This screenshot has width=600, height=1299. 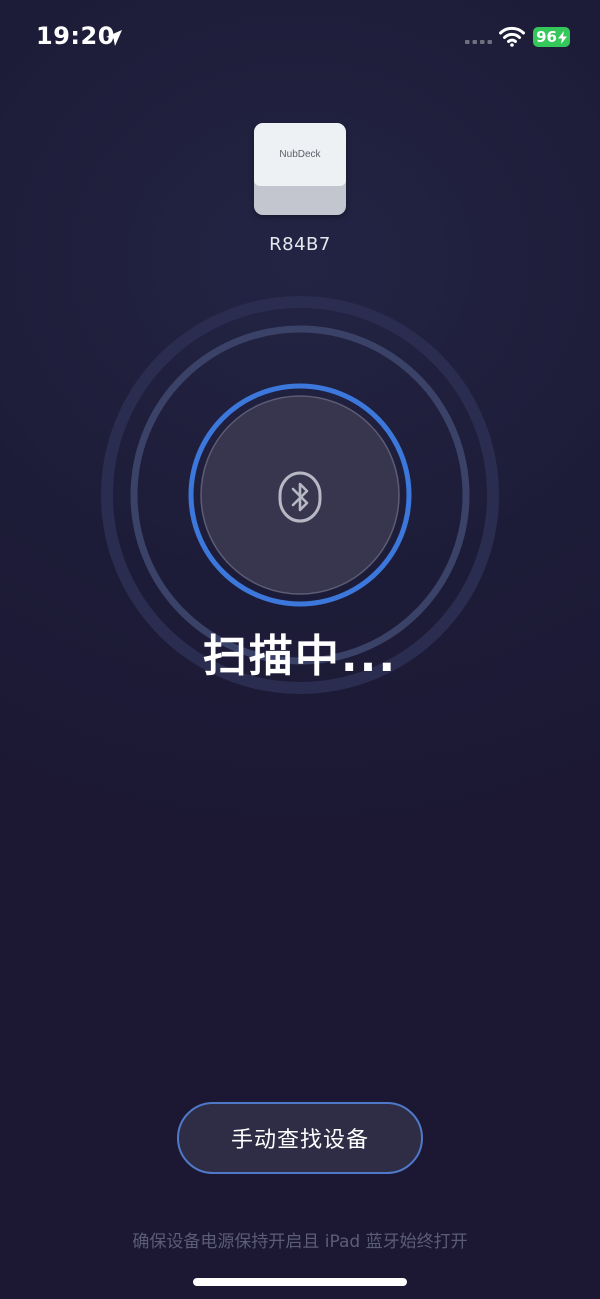 I want to click on manual-search-button-label: 手动查找设备, so click(x=299, y=1140).